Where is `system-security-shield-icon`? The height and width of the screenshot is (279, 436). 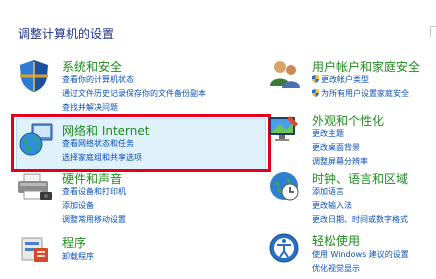 system-security-shield-icon is located at coordinates (34, 76).